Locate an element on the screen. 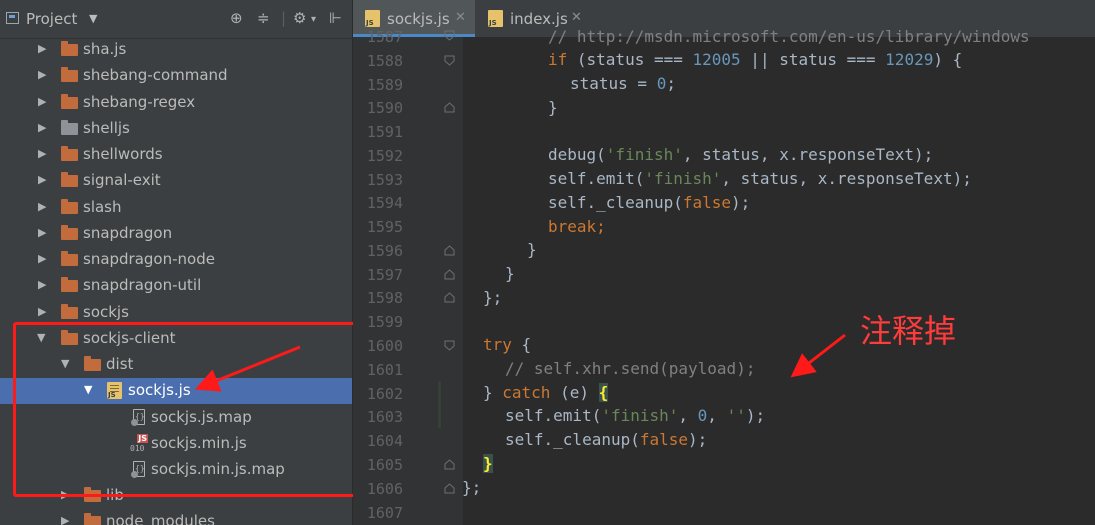 The image size is (1095, 525). tree-item-lib: ▶ lib is located at coordinates (176, 496).